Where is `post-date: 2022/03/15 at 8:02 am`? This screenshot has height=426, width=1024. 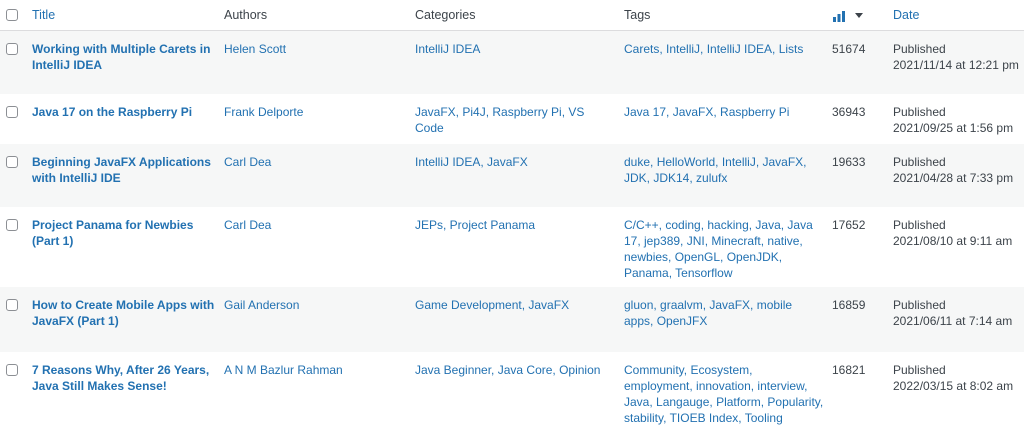 post-date: 2022/03/15 at 8:02 am is located at coordinates (953, 386).